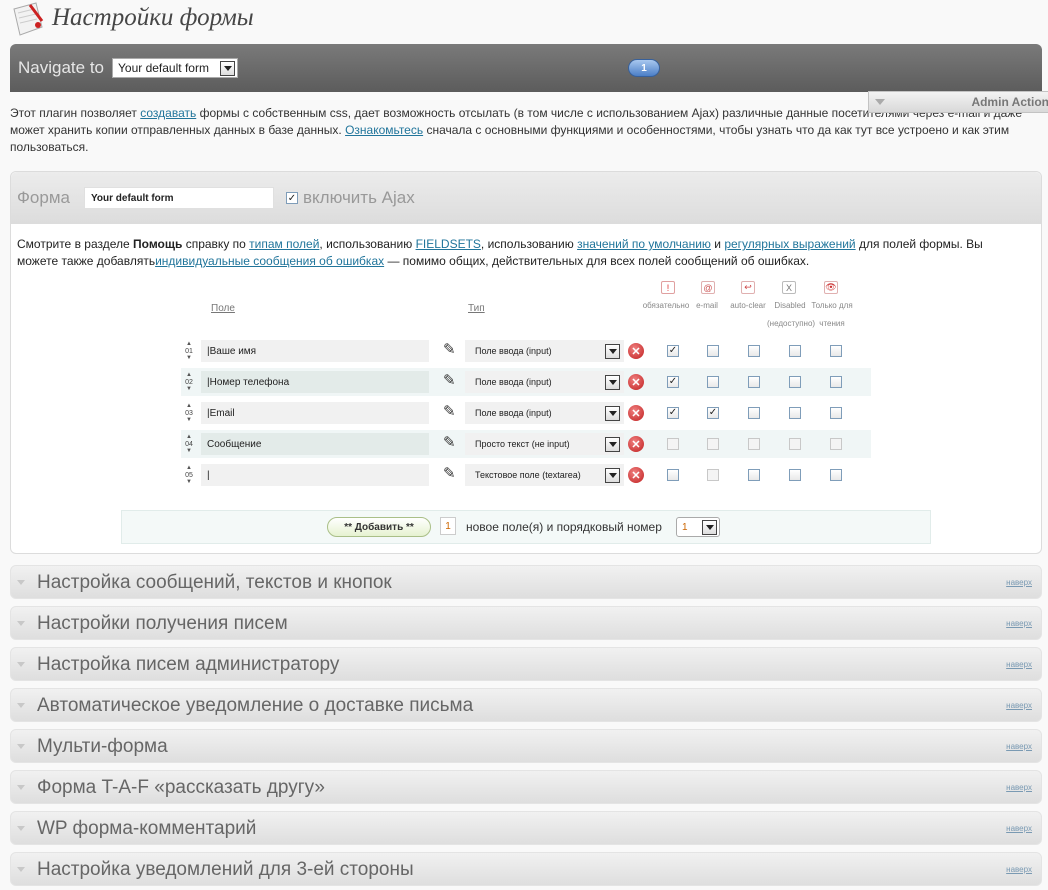 The height and width of the screenshot is (890, 1048). I want to click on collapsible-section: Настройка писем администратору наверх, so click(526, 664).